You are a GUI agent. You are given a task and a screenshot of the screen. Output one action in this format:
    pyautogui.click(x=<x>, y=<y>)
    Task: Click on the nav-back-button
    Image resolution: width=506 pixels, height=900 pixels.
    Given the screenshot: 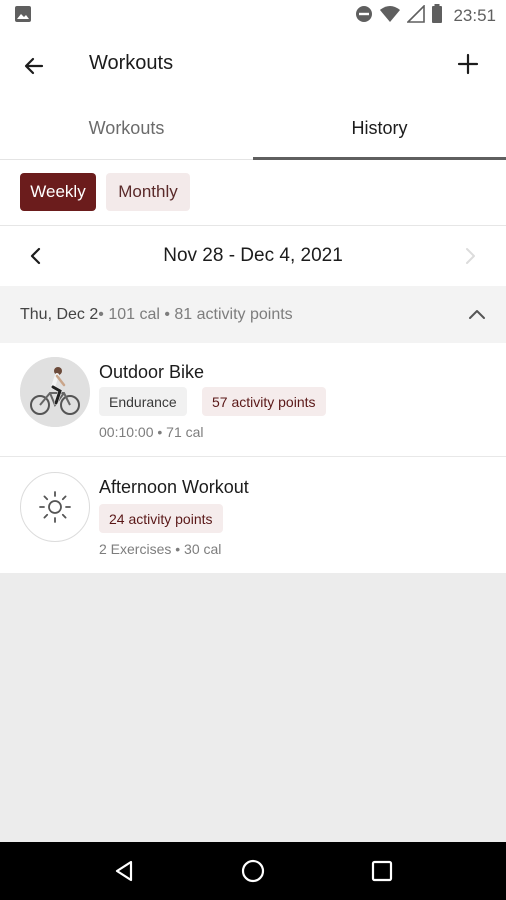 What is the action you would take?
    pyautogui.click(x=124, y=871)
    